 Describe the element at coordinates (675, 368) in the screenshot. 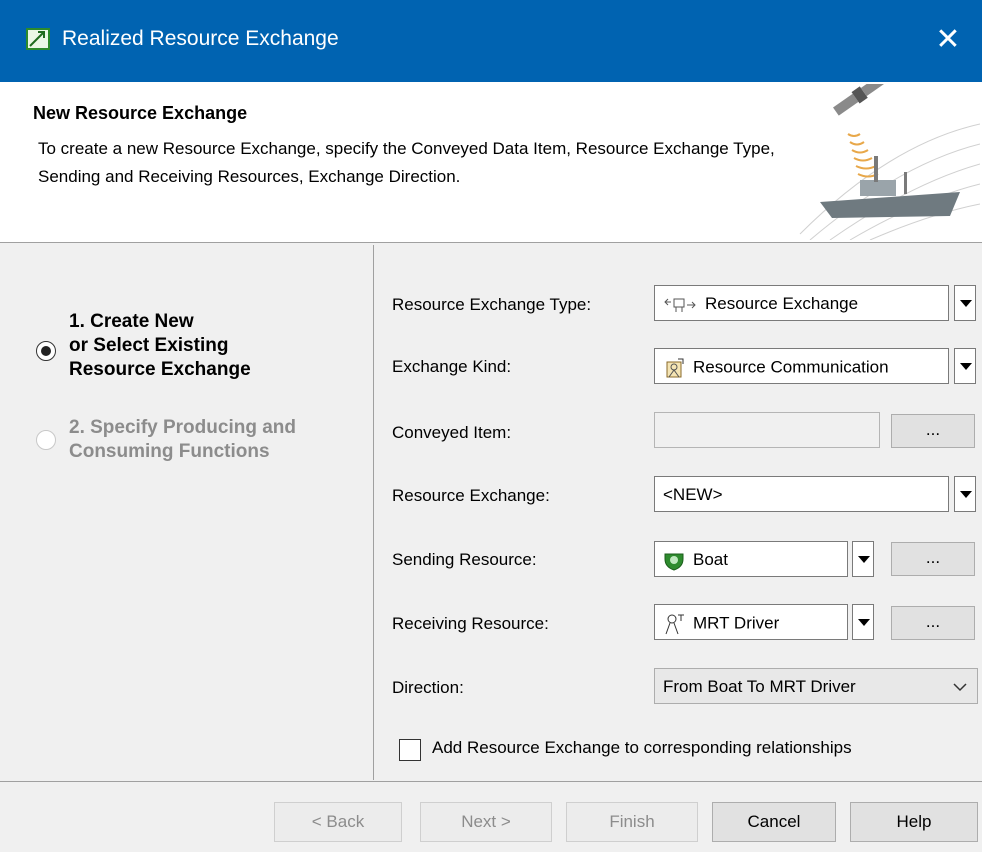

I see `resource-communication-icon` at that location.